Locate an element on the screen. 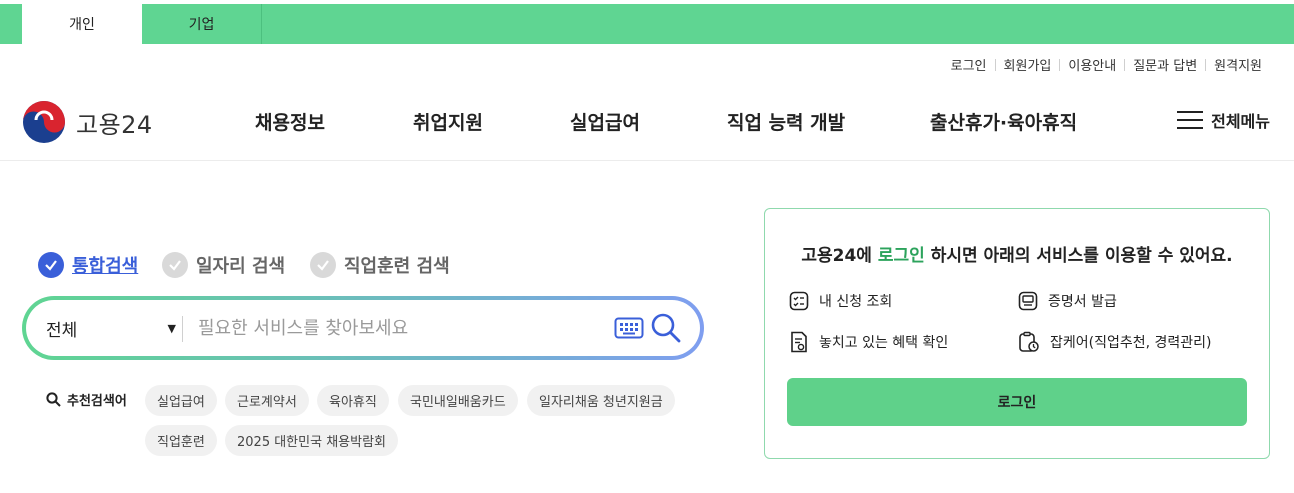  tab-personal: 개인 is located at coordinates (82, 24).